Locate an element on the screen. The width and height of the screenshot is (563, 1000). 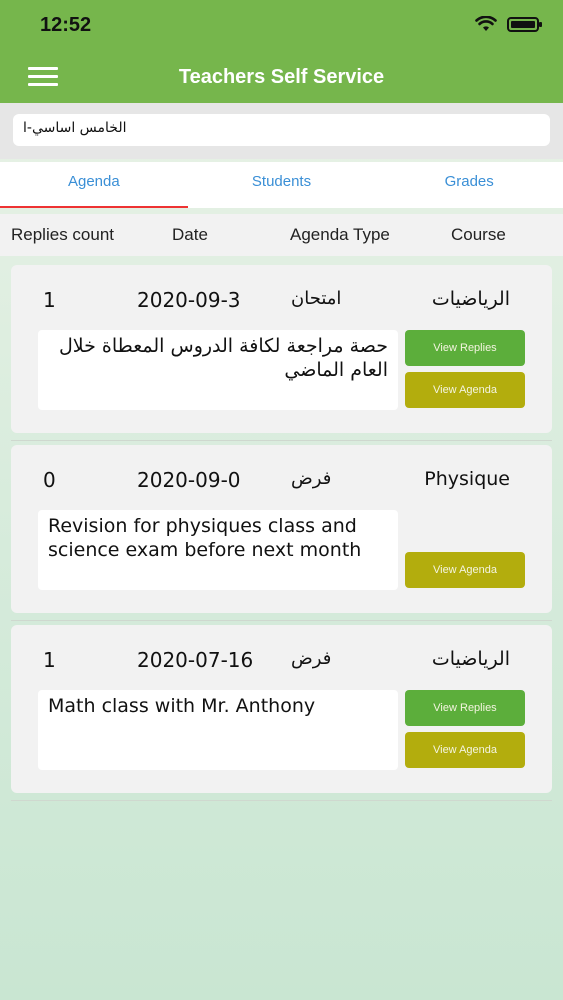
status-icons is located at coordinates (508, 24).